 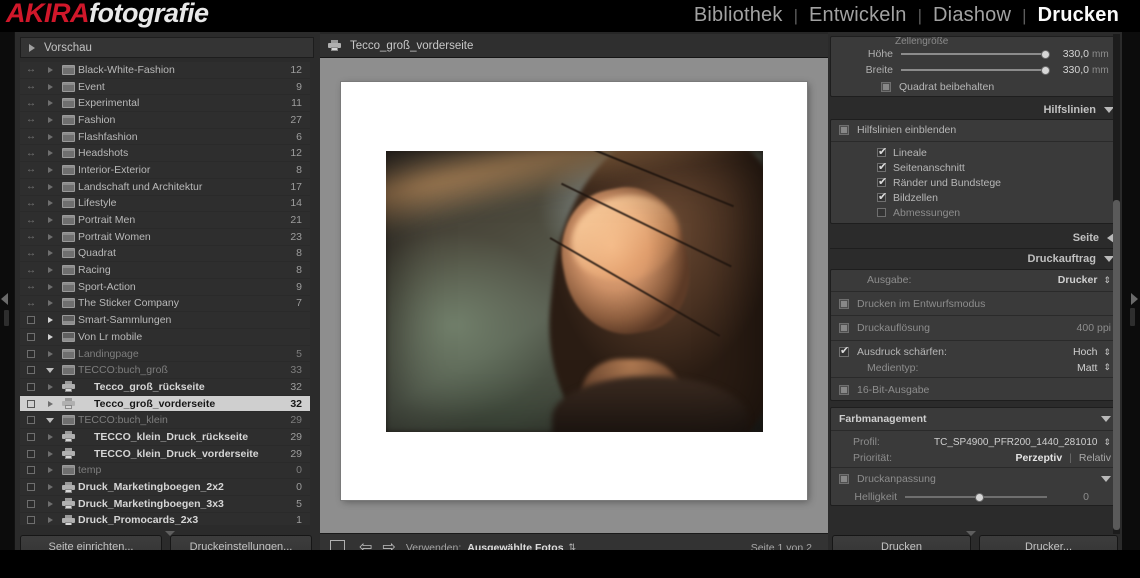 I want to click on guide-option-bildzellen: Bildzellen, so click(x=975, y=197).